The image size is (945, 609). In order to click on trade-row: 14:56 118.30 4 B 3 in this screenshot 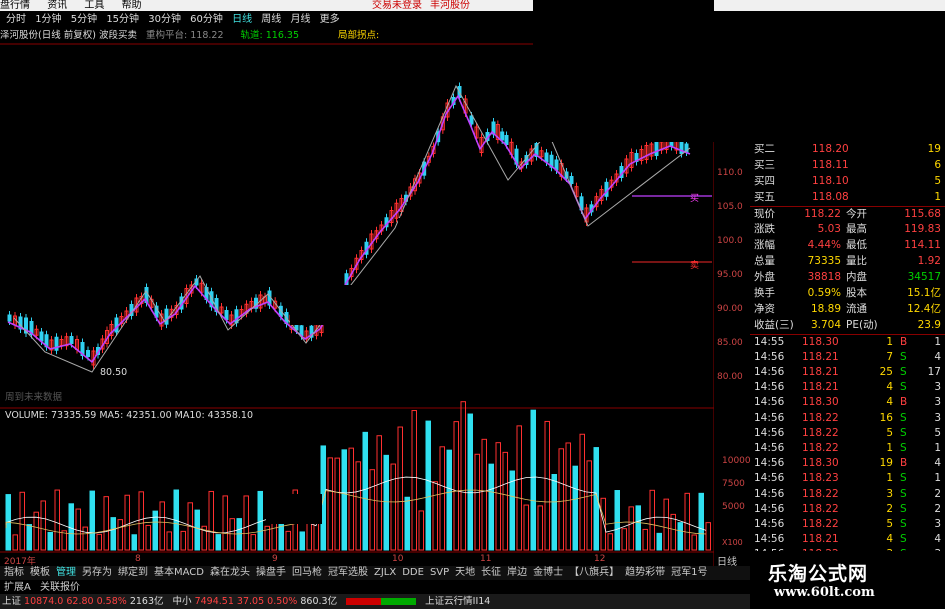, I will do `click(847, 402)`.